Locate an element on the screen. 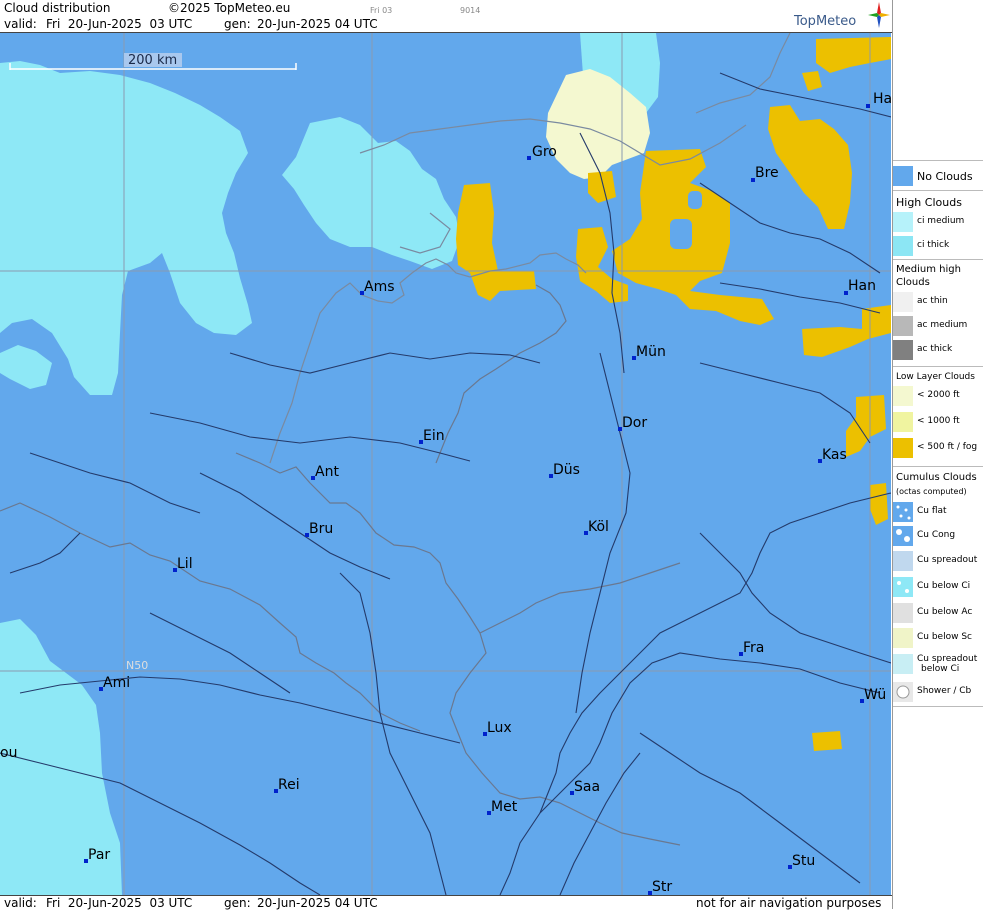 This screenshot has height=910, width=983. footer-valid-time: Fri 20-Jun-2025 03 UTC is located at coordinates (119, 903).